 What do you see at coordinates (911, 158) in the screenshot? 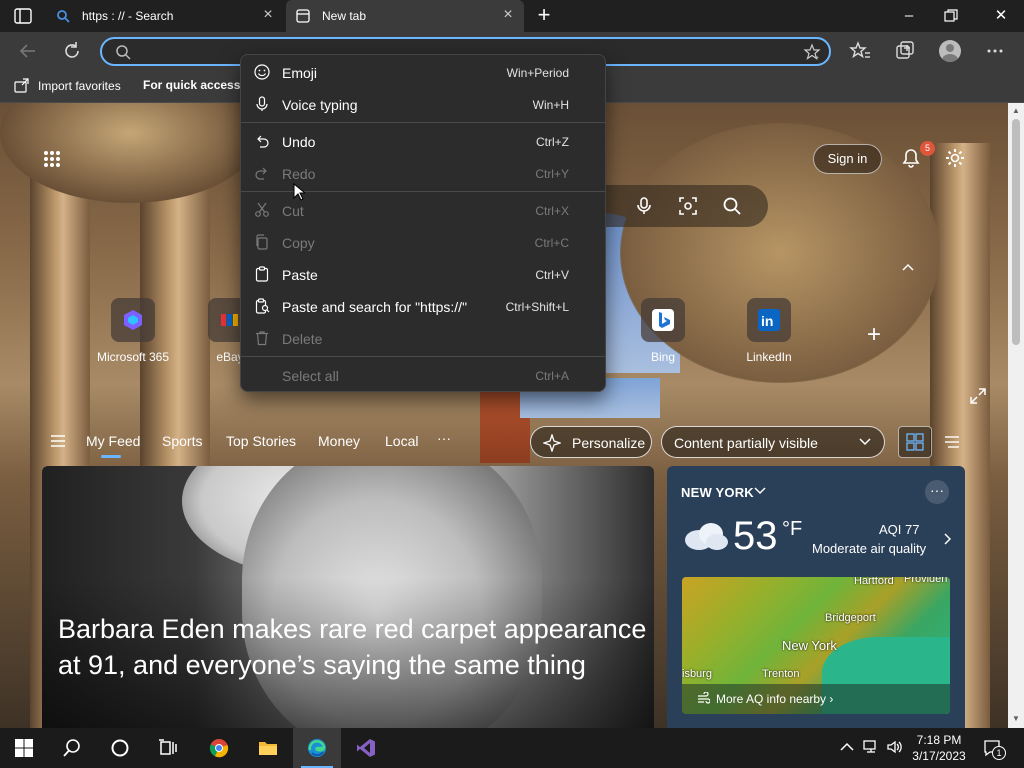
I see `notification-bell-icon` at bounding box center [911, 158].